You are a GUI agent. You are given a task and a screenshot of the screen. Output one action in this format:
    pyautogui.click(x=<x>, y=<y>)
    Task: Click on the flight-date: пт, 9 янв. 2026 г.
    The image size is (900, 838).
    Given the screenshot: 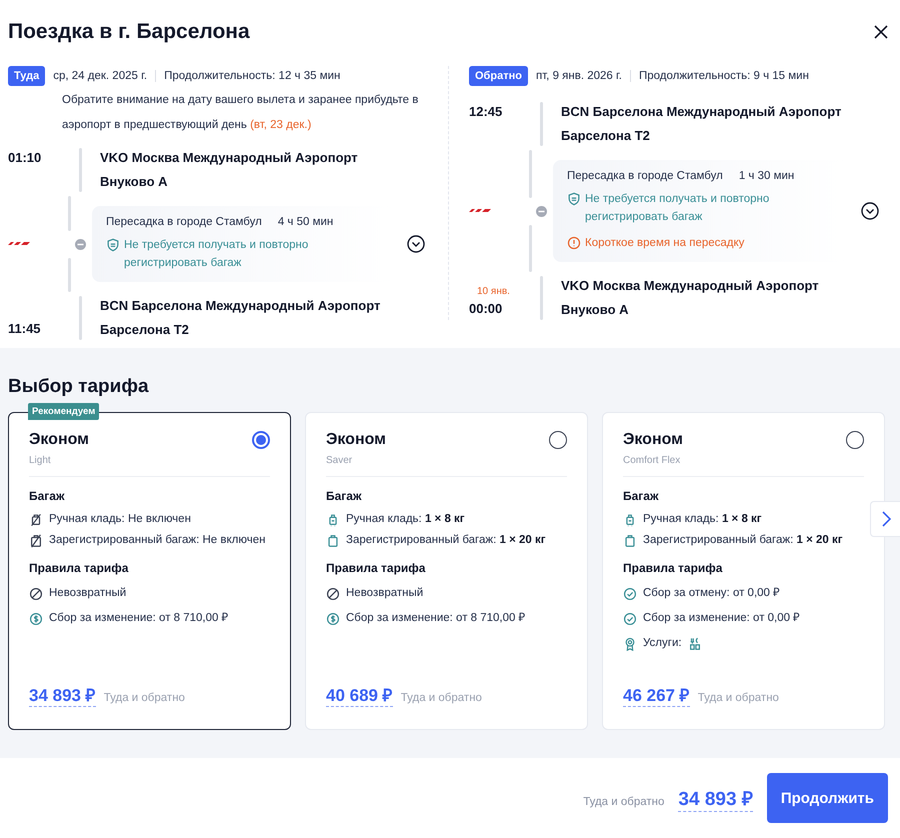 What is the action you would take?
    pyautogui.click(x=579, y=76)
    